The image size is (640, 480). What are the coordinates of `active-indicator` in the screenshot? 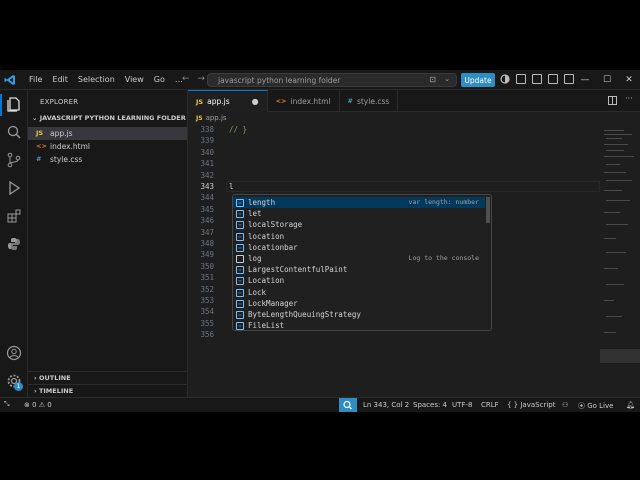 It's located at (1, 105).